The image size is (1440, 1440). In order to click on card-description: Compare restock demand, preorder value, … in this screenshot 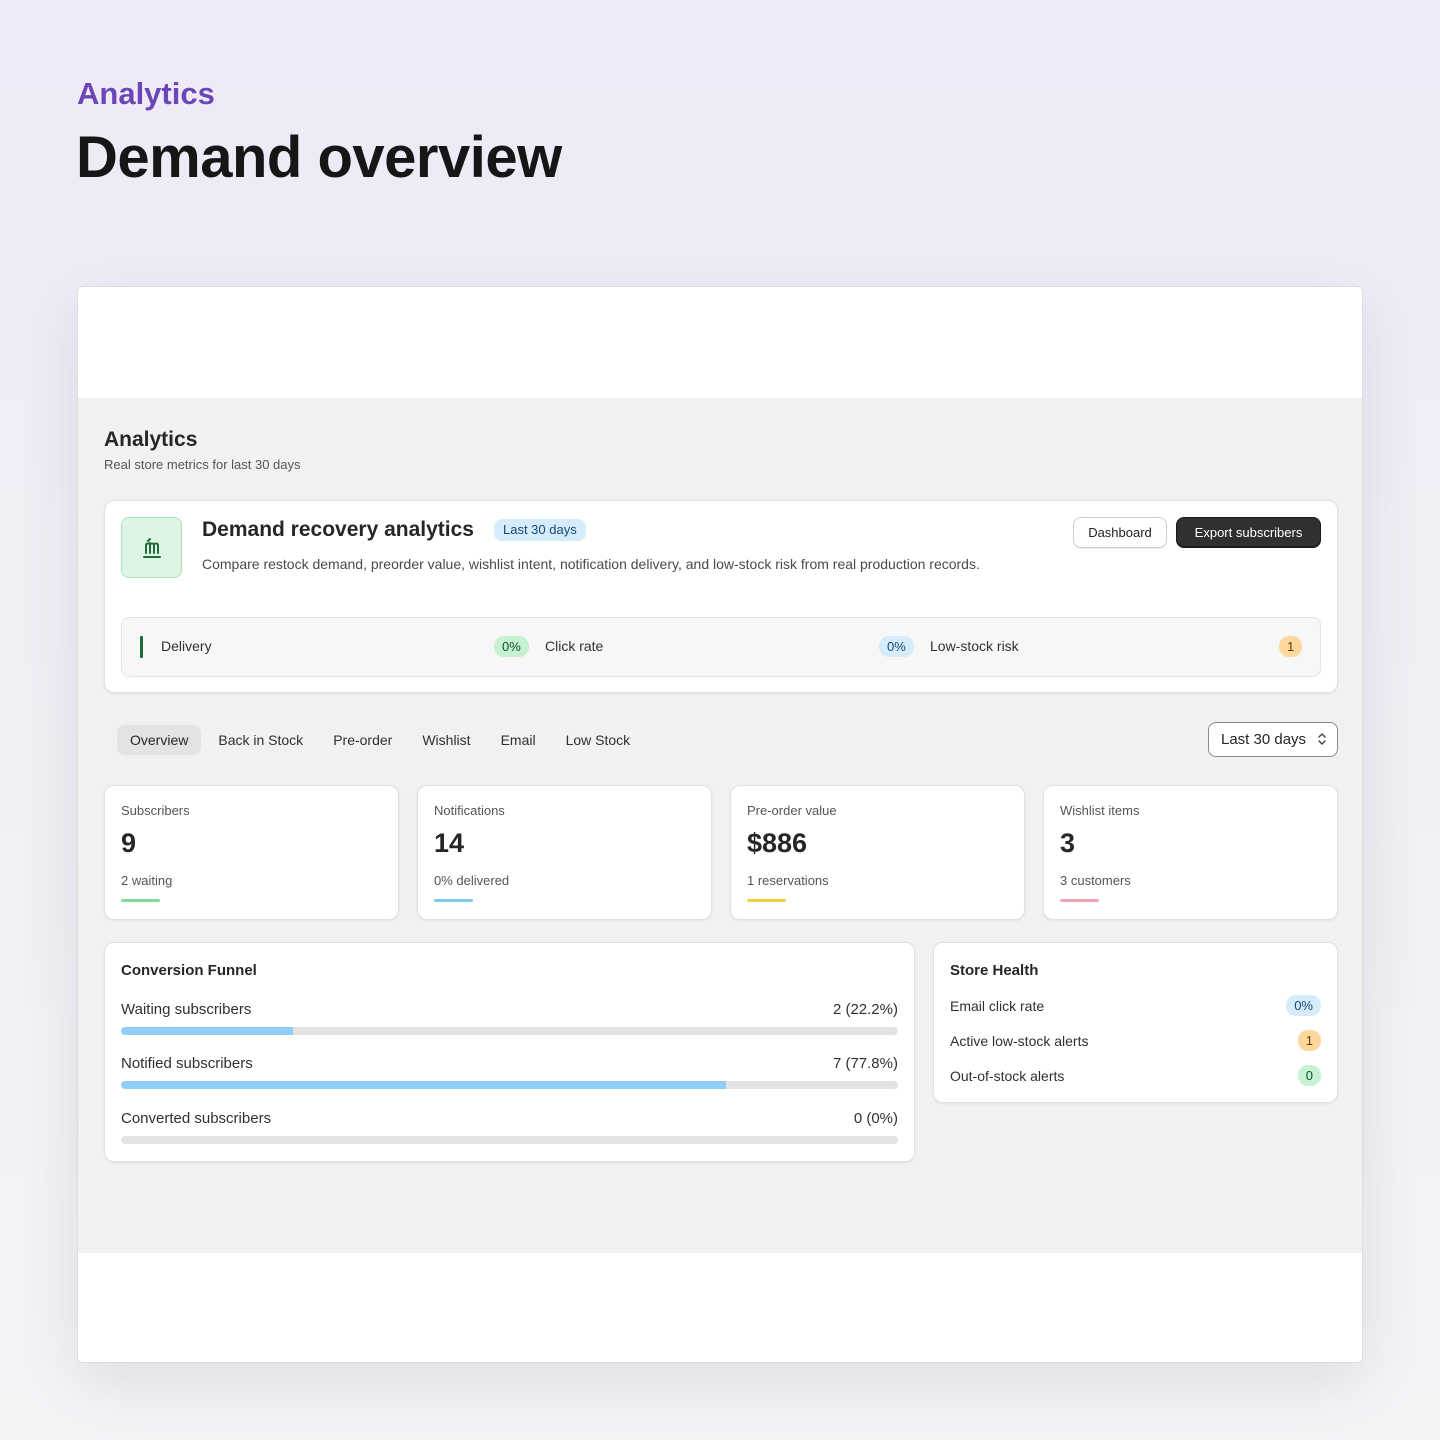, I will do `click(591, 564)`.